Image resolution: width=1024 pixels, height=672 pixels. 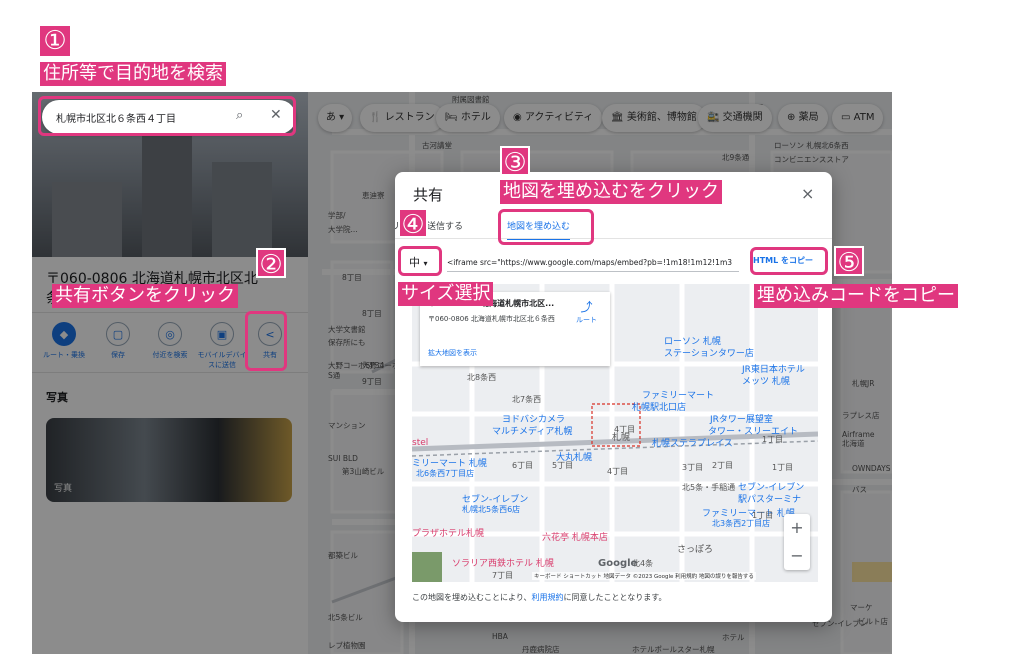 I want to click on step3-label: 地図を埋め込むをクリック, so click(x=611, y=192).